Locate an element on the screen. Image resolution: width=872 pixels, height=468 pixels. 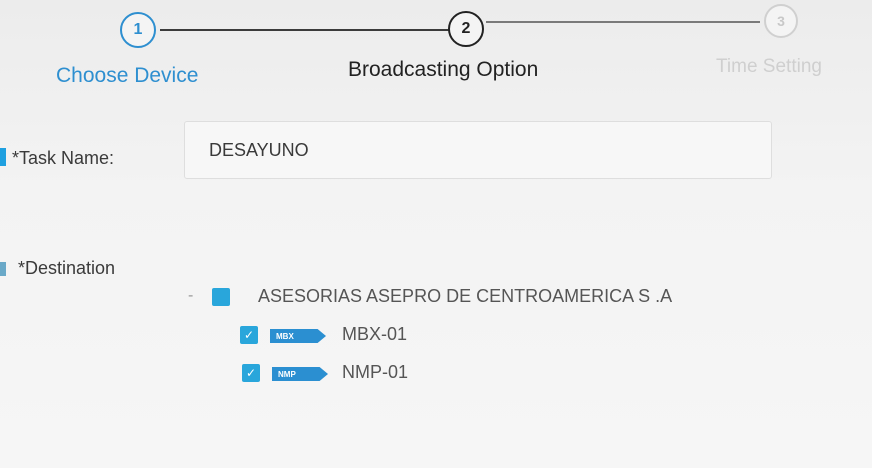
step-1-circle: 1 is located at coordinates (138, 30).